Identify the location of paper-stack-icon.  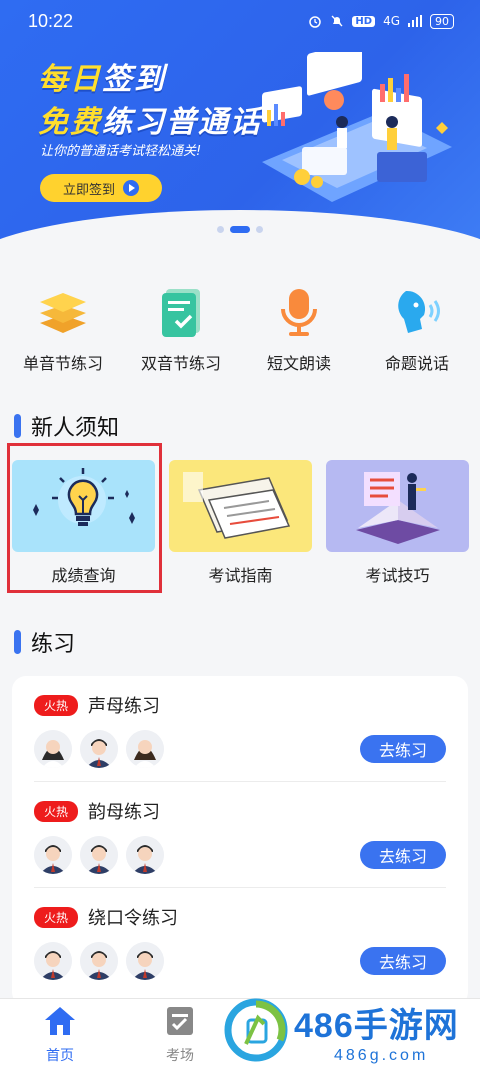
(240, 506).